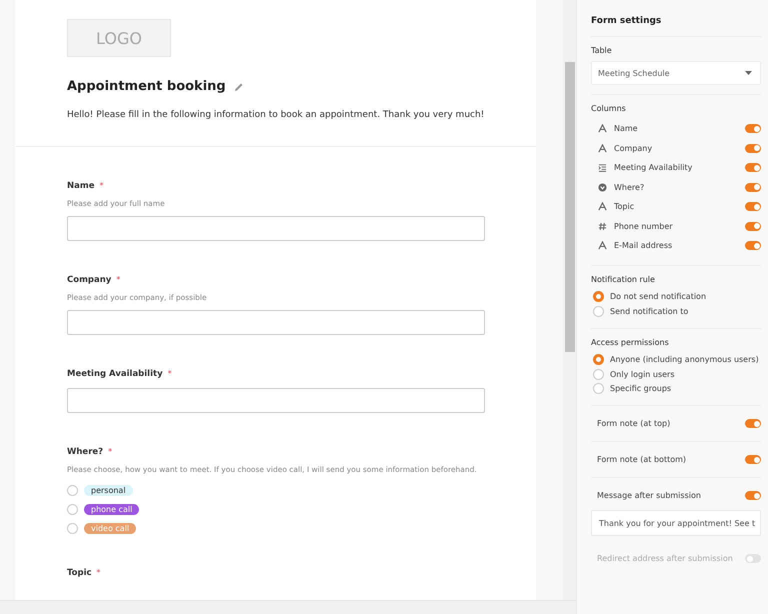 Image resolution: width=768 pixels, height=614 pixels. What do you see at coordinates (119, 38) in the screenshot?
I see `logo-text: LOGO` at bounding box center [119, 38].